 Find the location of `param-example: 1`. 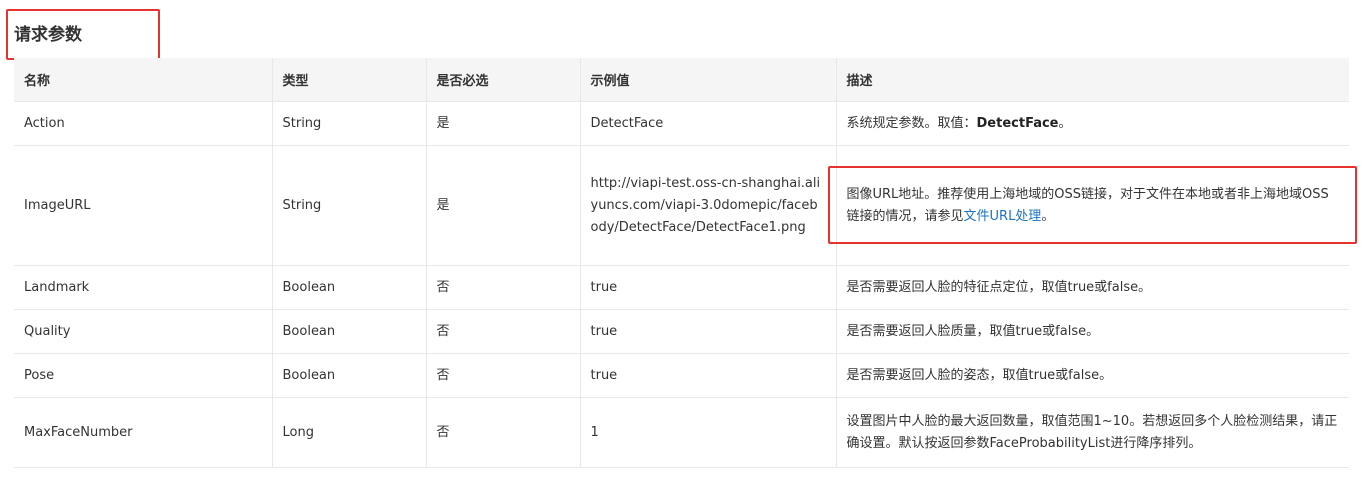

param-example: 1 is located at coordinates (708, 432).